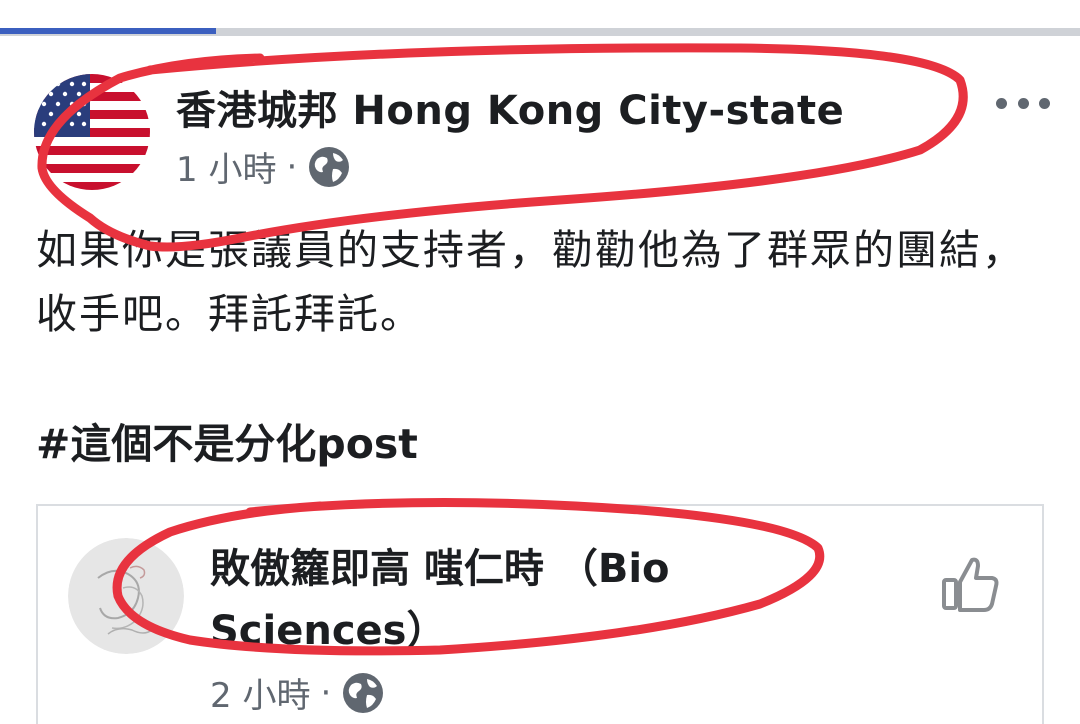  I want to click on thumbs-up-icon, so click(970, 584).